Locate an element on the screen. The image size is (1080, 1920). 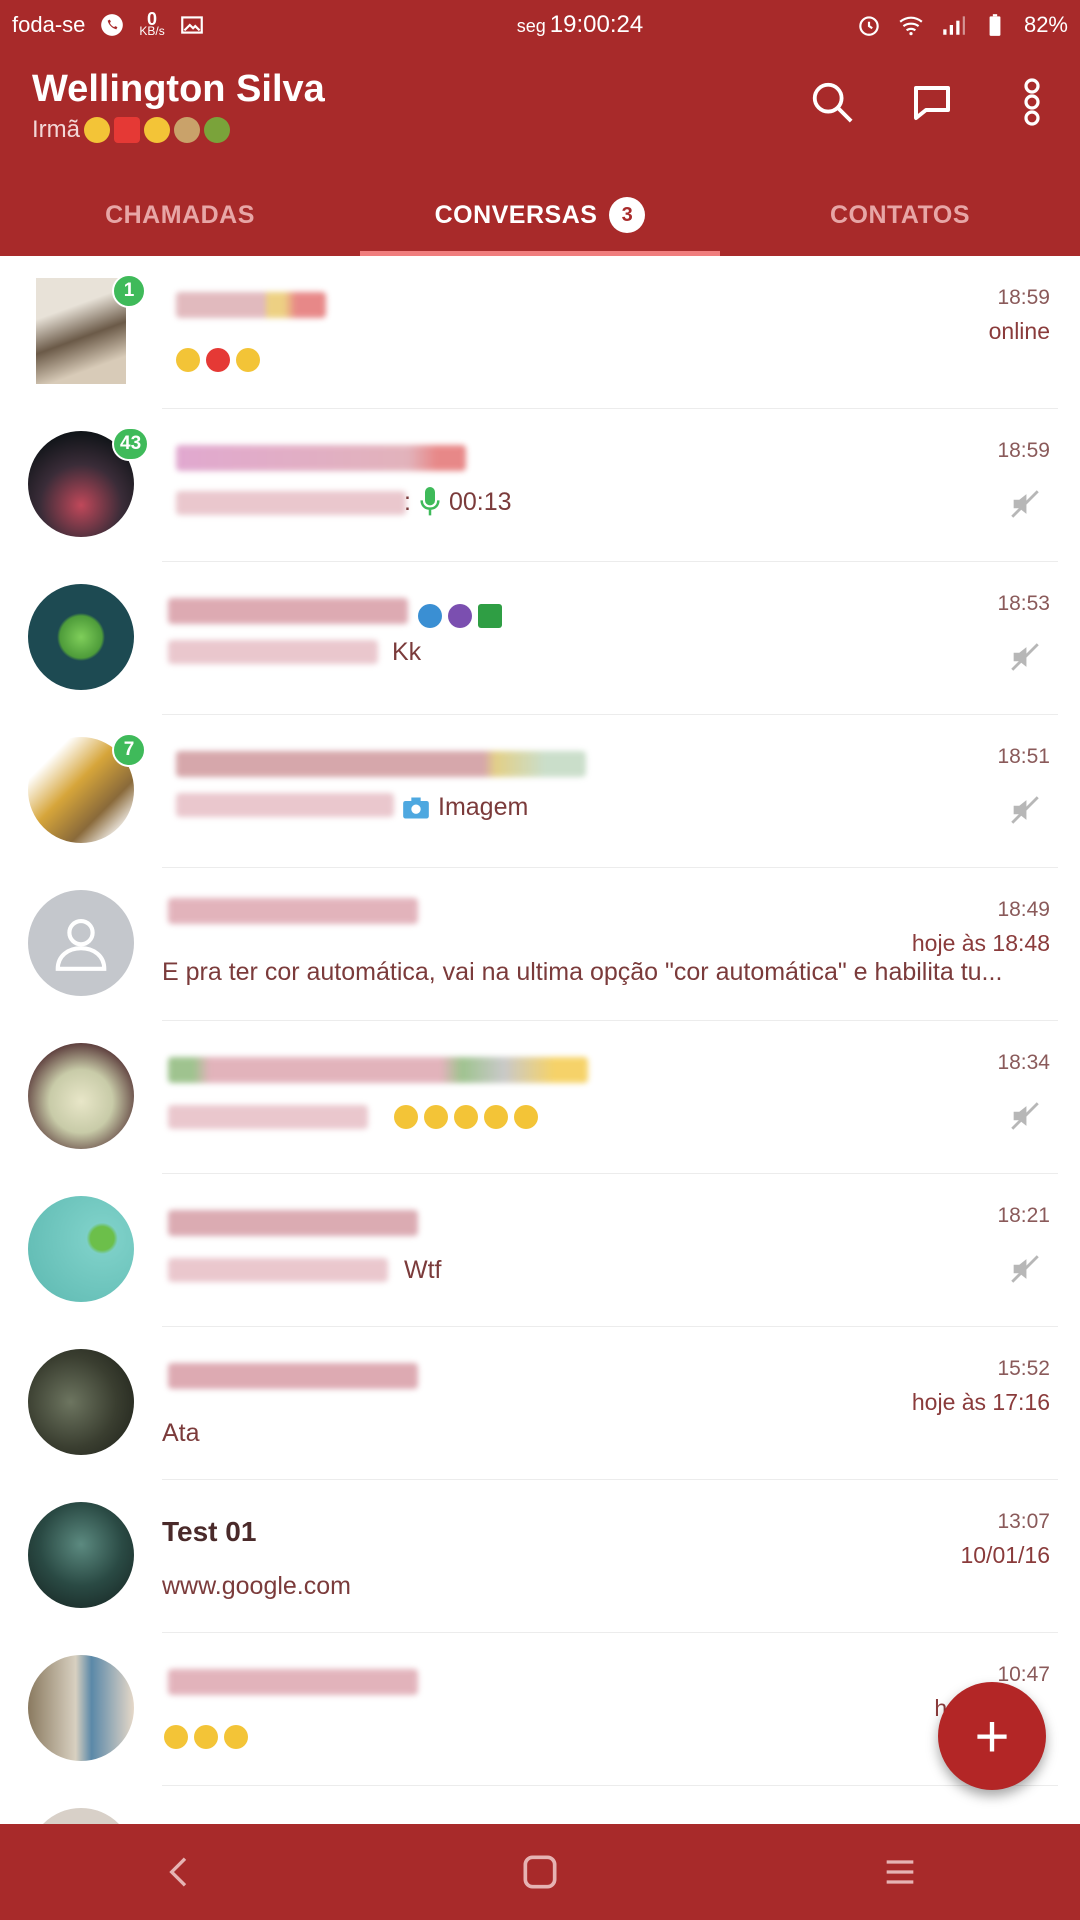
default-user-icon is located at coordinates (81, 944).